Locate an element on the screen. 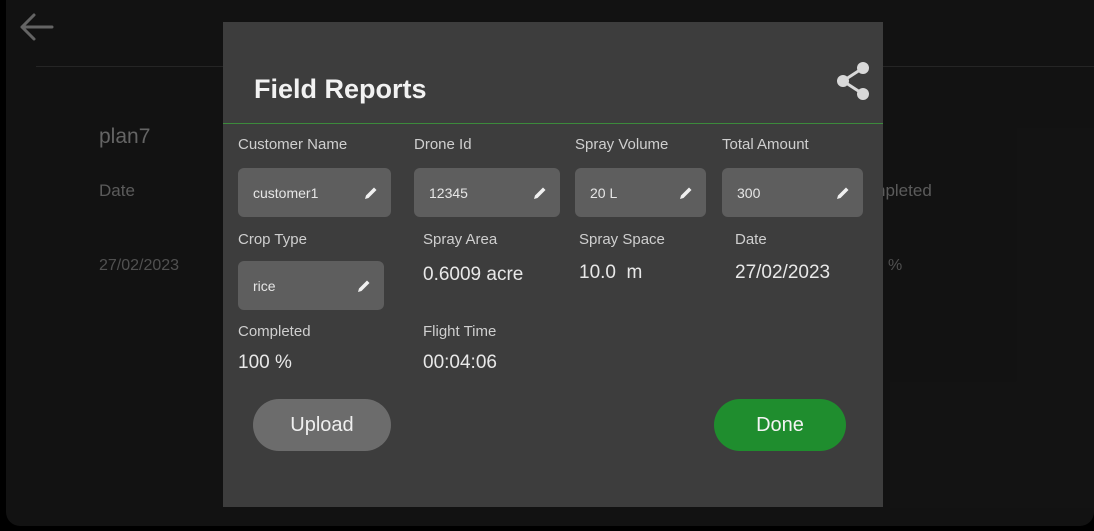  done-button: Done is located at coordinates (780, 425).